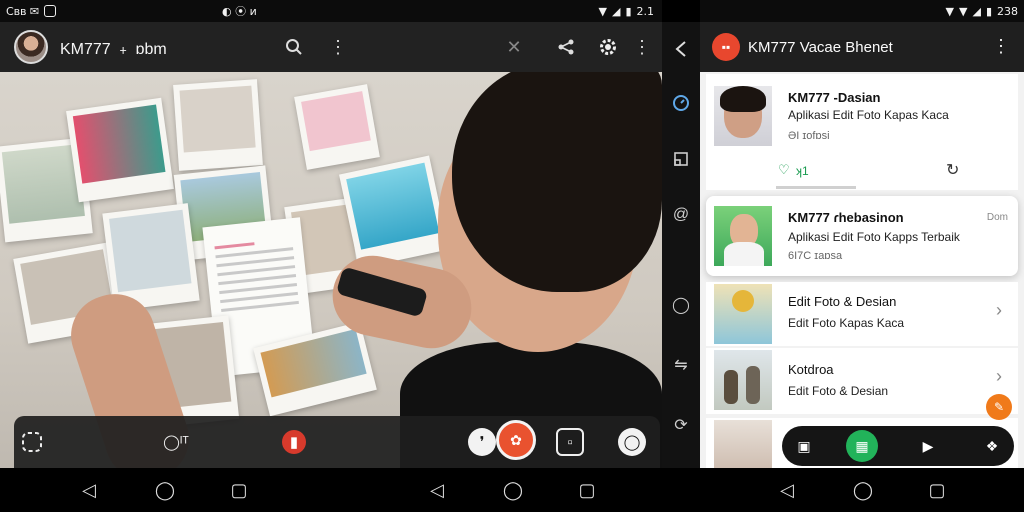  I want to click on at-icon: @, so click(681, 215).